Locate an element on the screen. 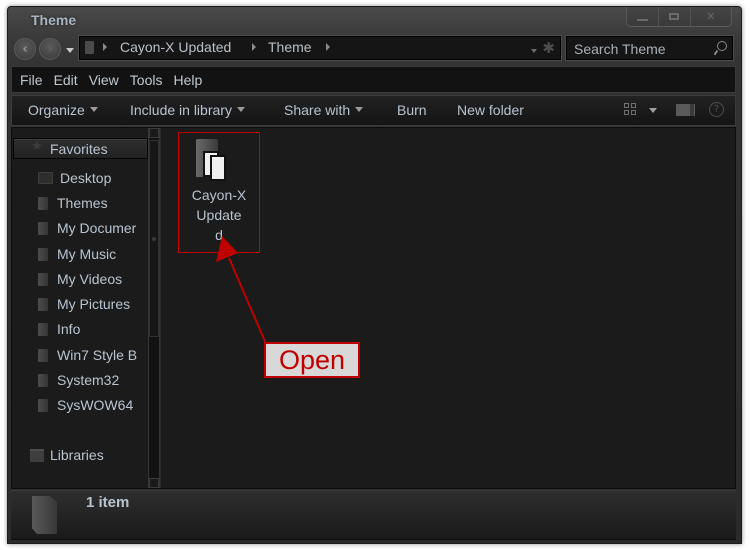 This screenshot has height=550, width=750. forward-button: › is located at coordinates (50, 49).